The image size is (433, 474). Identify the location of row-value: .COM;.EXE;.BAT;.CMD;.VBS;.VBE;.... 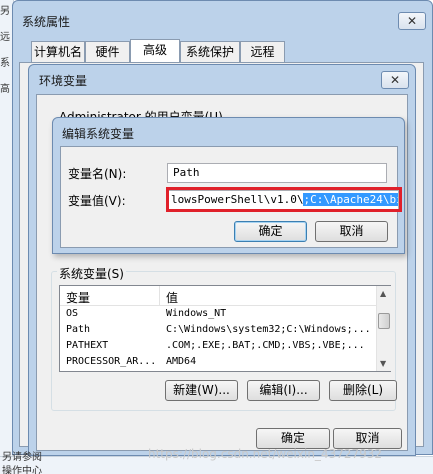
(265, 345).